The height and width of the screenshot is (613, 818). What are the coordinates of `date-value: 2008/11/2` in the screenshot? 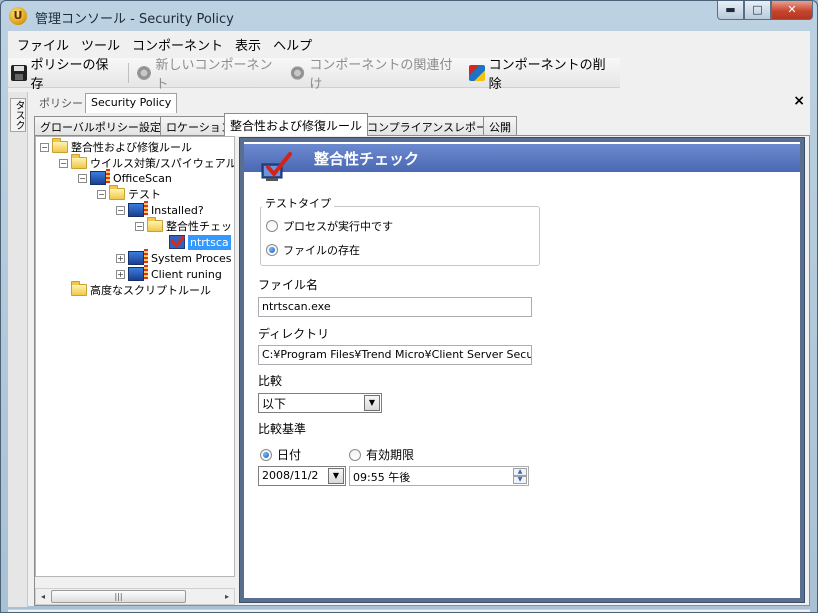 It's located at (290, 475).